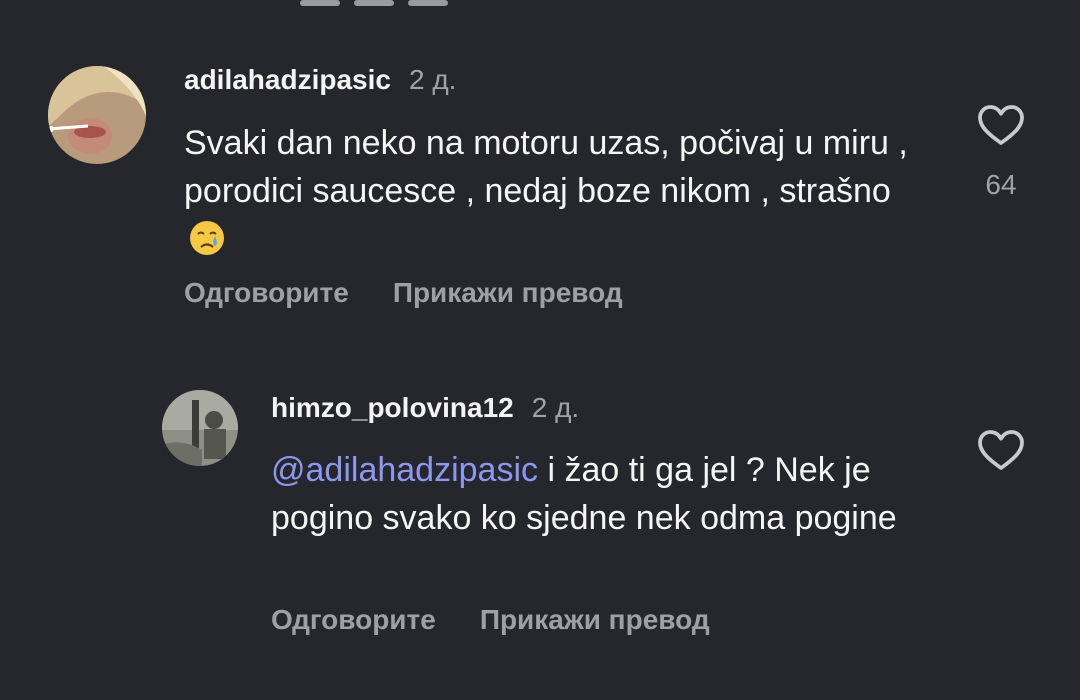 This screenshot has height=700, width=1080. What do you see at coordinates (1001, 184) in the screenshot?
I see `like-count: 64` at bounding box center [1001, 184].